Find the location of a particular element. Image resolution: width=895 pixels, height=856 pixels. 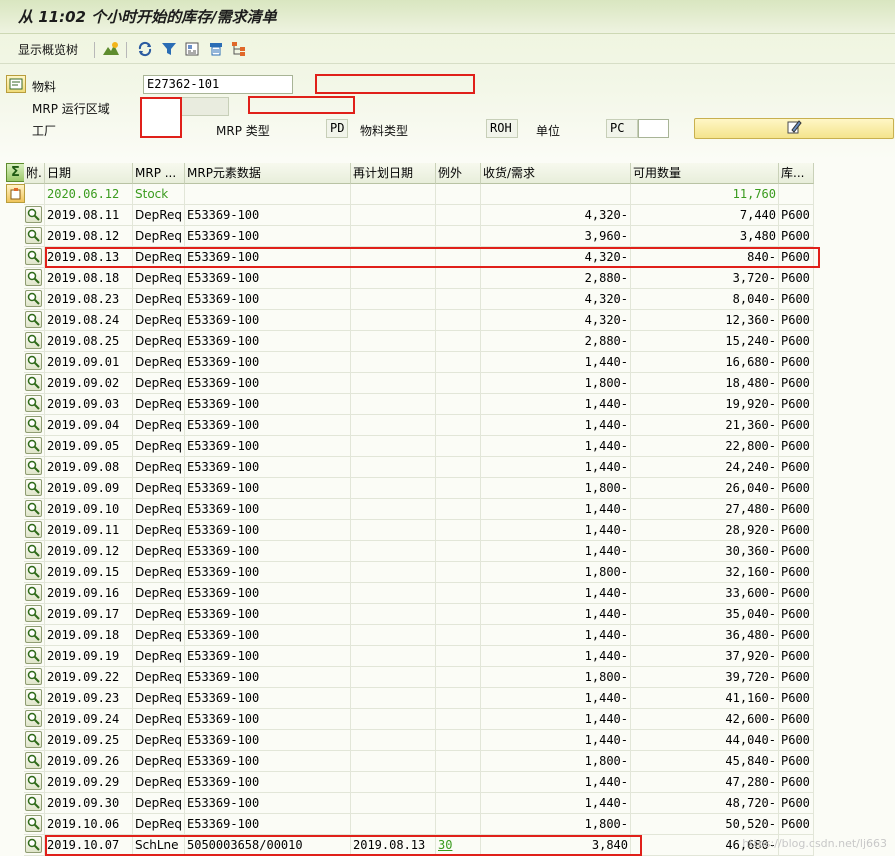

cell-available: 37,920- is located at coordinates (705, 656).